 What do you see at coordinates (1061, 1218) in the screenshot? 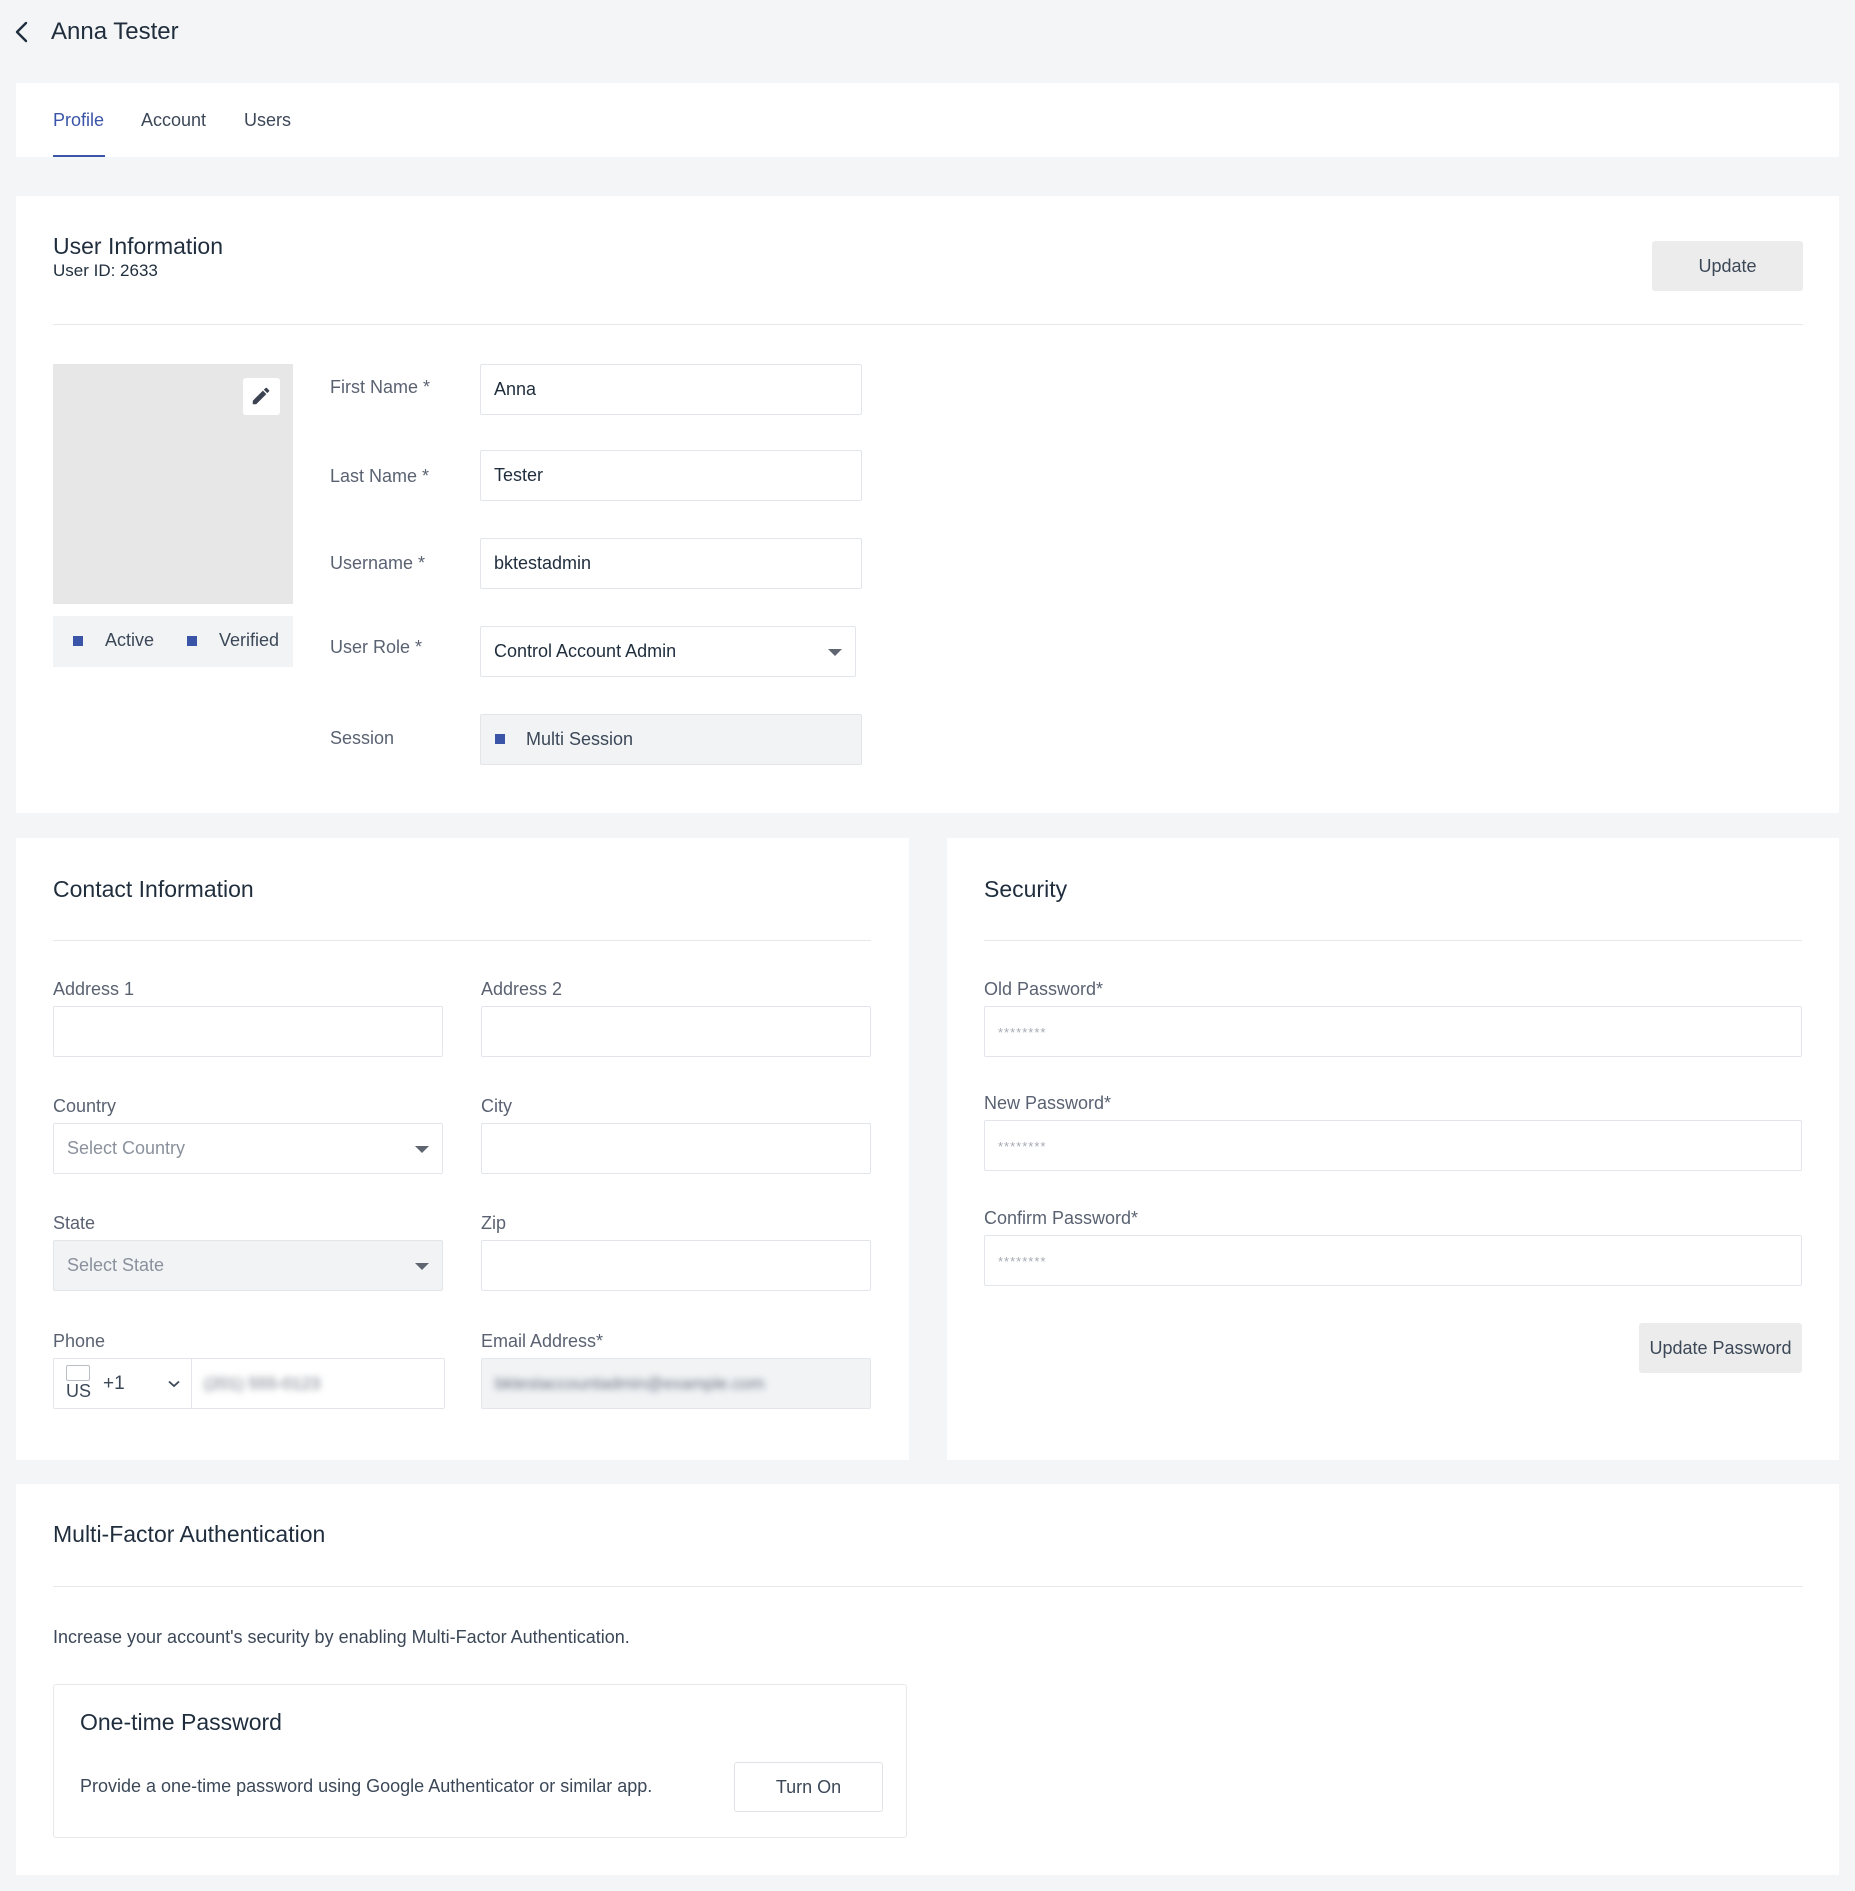
I see `confirm-password-label: Confirm Password*` at bounding box center [1061, 1218].